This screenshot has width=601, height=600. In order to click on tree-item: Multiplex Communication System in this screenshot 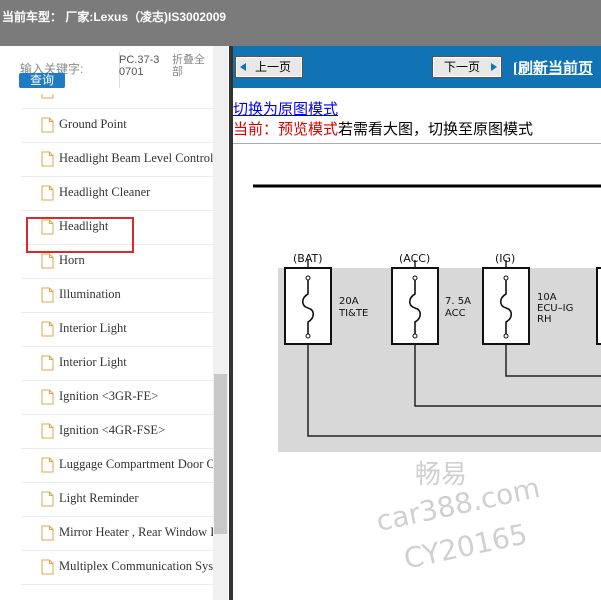, I will do `click(117, 567)`.